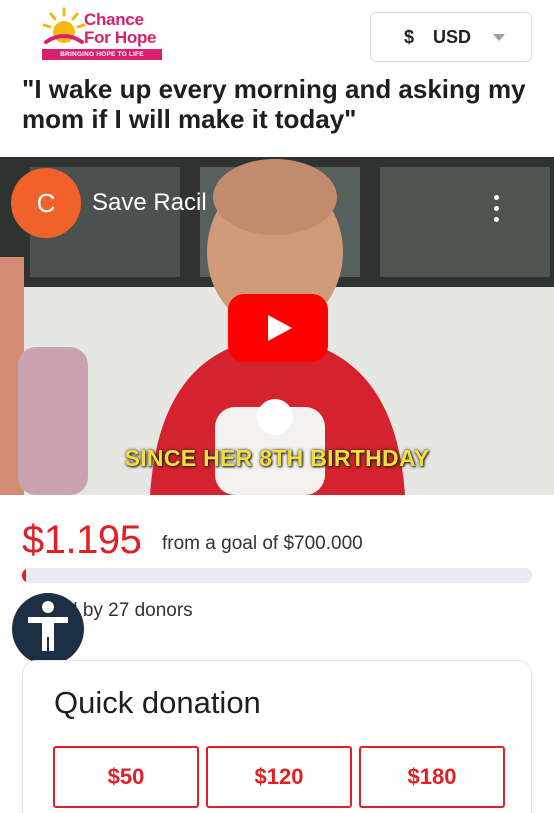  I want to click on play-icon, so click(280, 328).